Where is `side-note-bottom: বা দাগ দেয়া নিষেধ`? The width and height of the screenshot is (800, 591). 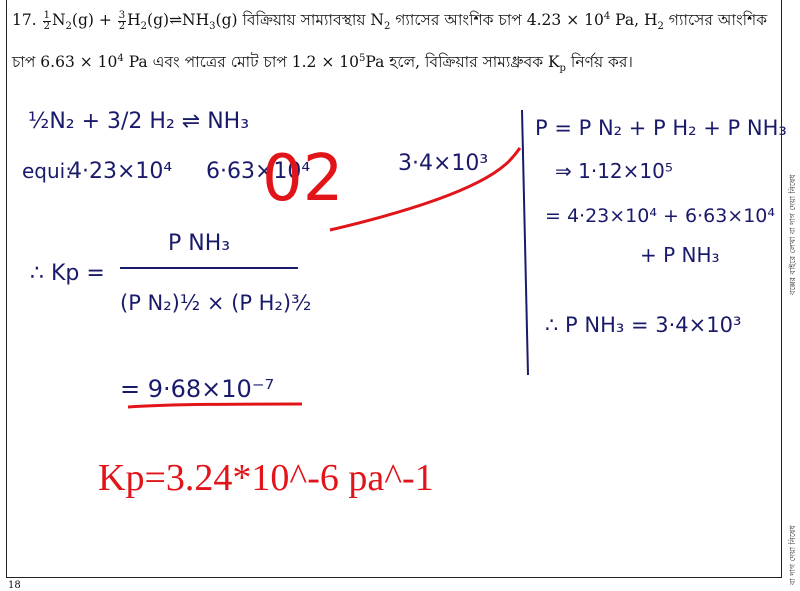 side-note-bottom: বা দাগ দেয়া নিষেধ is located at coordinates (792, 555).